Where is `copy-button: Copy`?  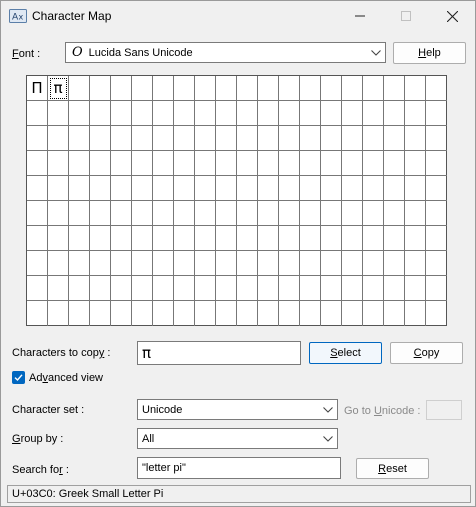 copy-button: Copy is located at coordinates (426, 353).